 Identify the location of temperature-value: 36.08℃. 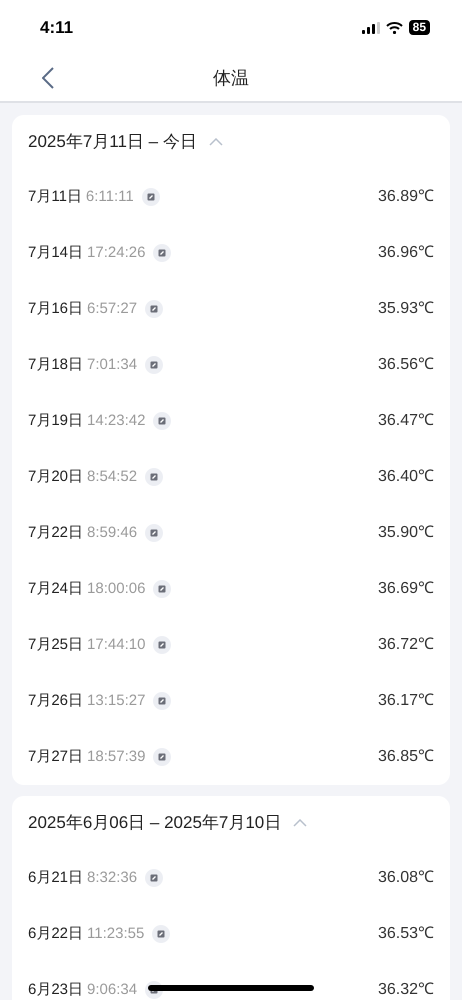
(406, 878).